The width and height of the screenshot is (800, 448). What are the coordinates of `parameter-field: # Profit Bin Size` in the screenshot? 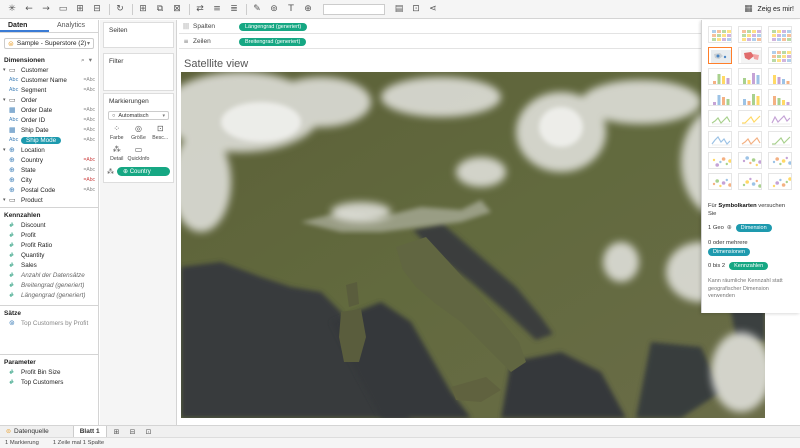 It's located at (49, 372).